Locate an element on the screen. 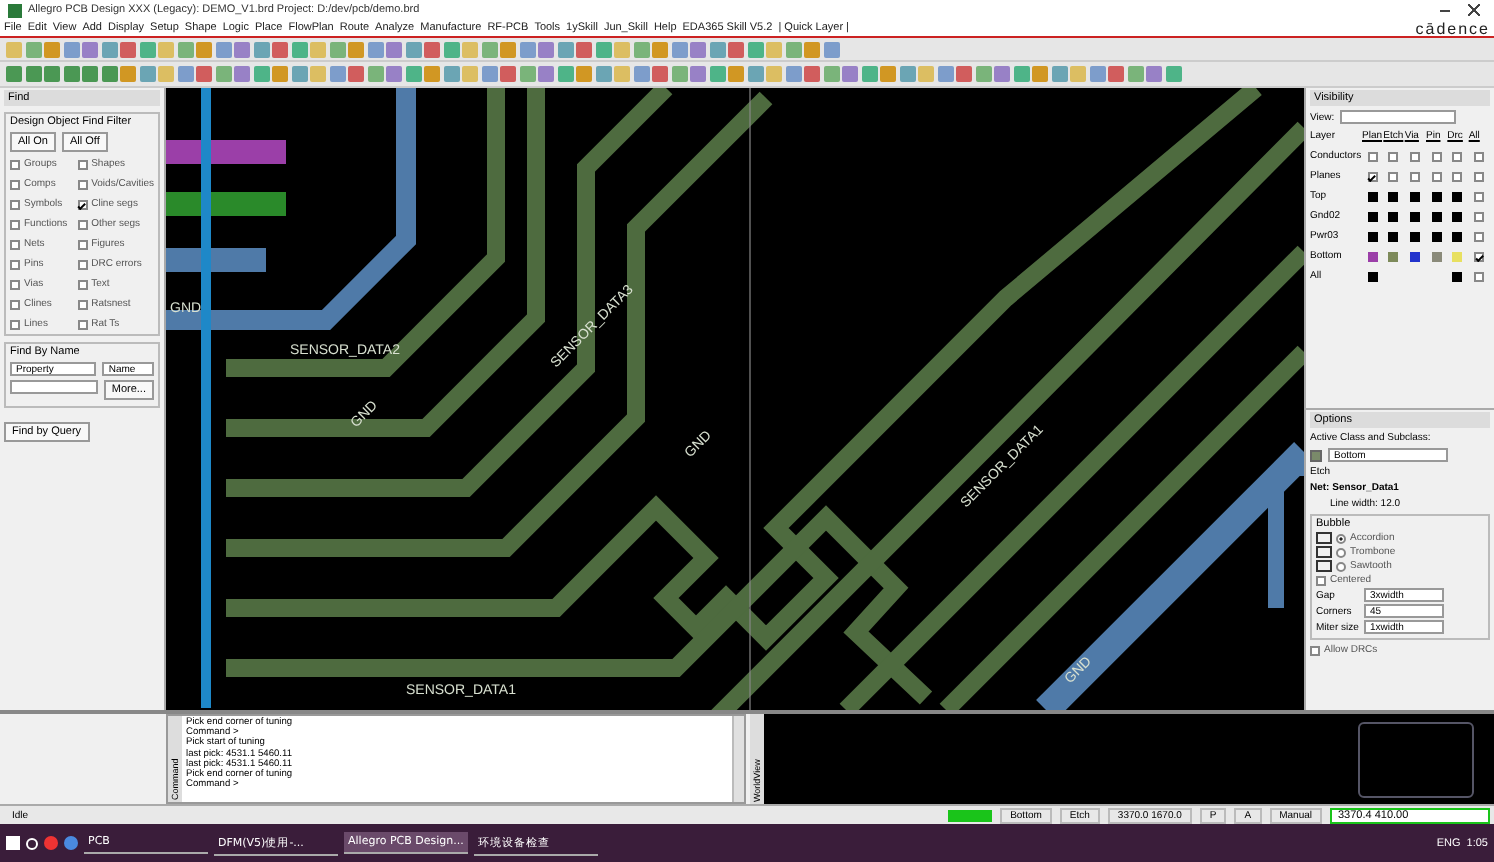 The width and height of the screenshot is (1494, 862). name-field is located at coordinates (54, 387).